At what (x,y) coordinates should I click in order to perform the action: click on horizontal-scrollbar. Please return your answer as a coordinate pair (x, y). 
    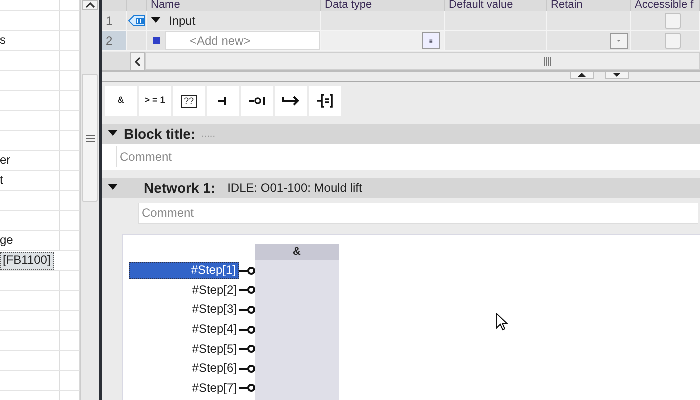
    Looking at the image, I should click on (422, 61).